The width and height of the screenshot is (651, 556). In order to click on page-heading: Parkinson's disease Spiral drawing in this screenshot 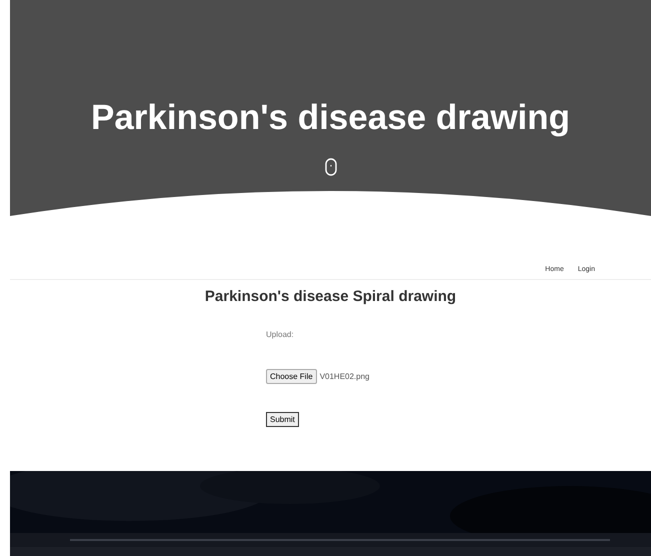, I will do `click(331, 296)`.